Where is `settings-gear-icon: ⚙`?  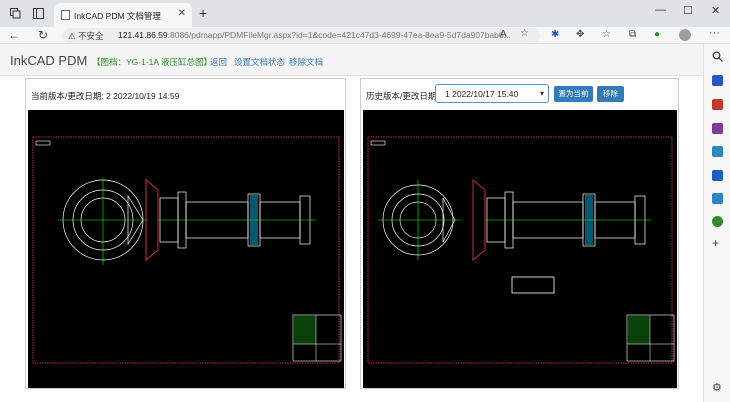
settings-gear-icon: ⚙ is located at coordinates (717, 388).